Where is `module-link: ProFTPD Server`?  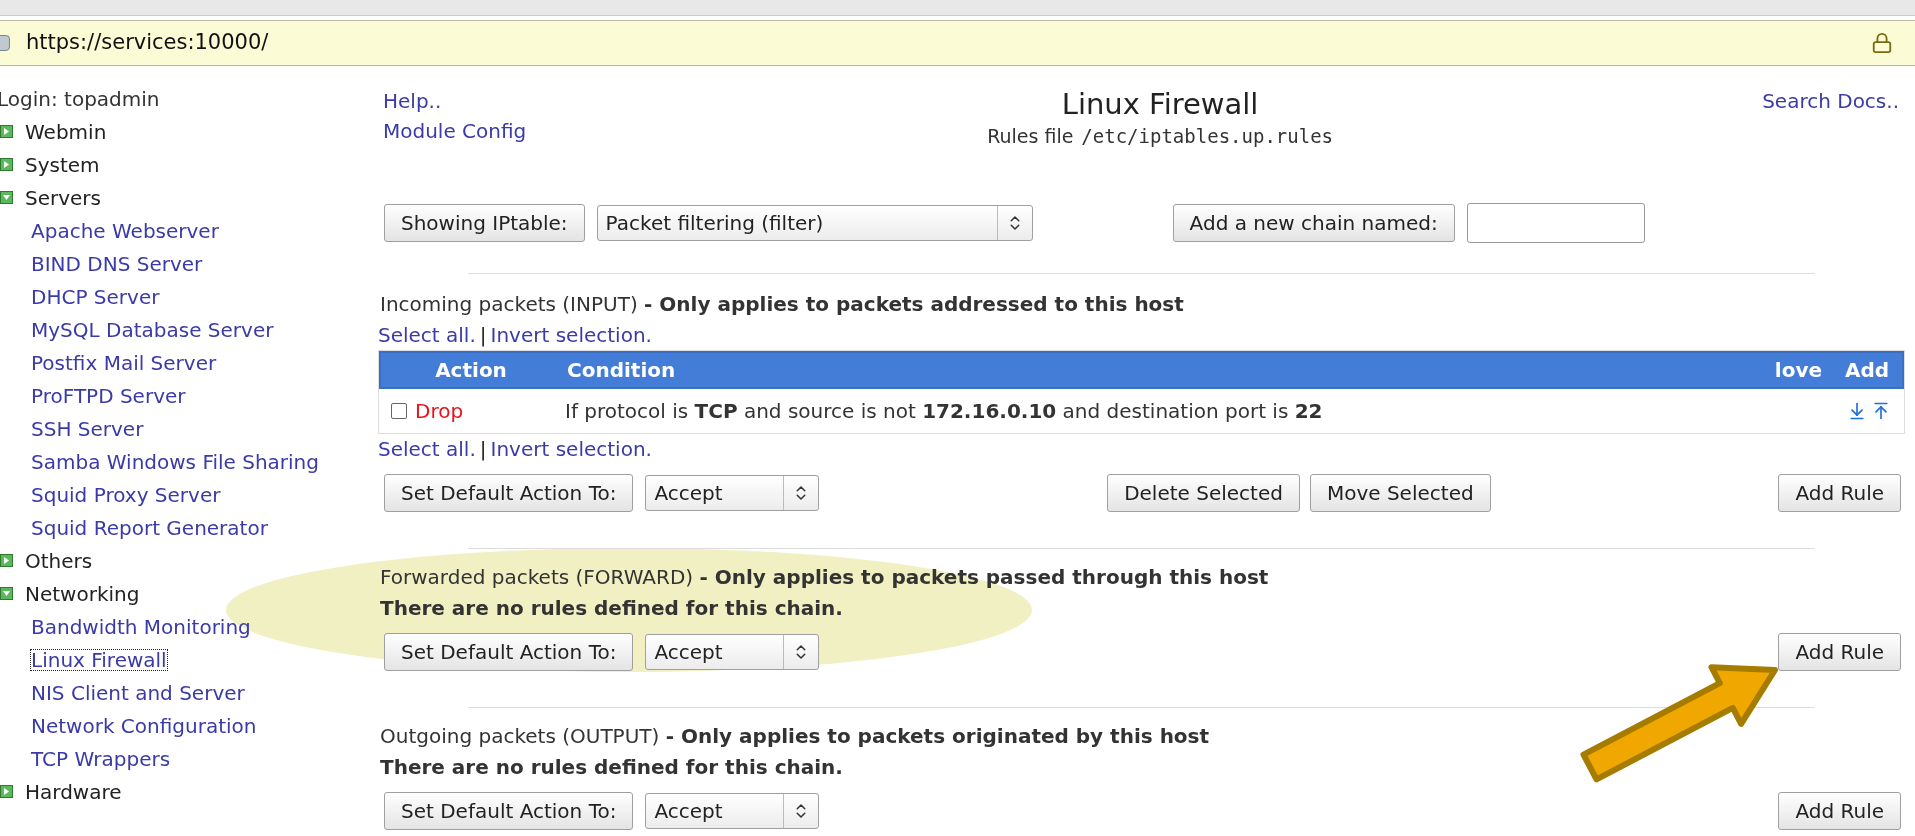 module-link: ProFTPD Server is located at coordinates (108, 395).